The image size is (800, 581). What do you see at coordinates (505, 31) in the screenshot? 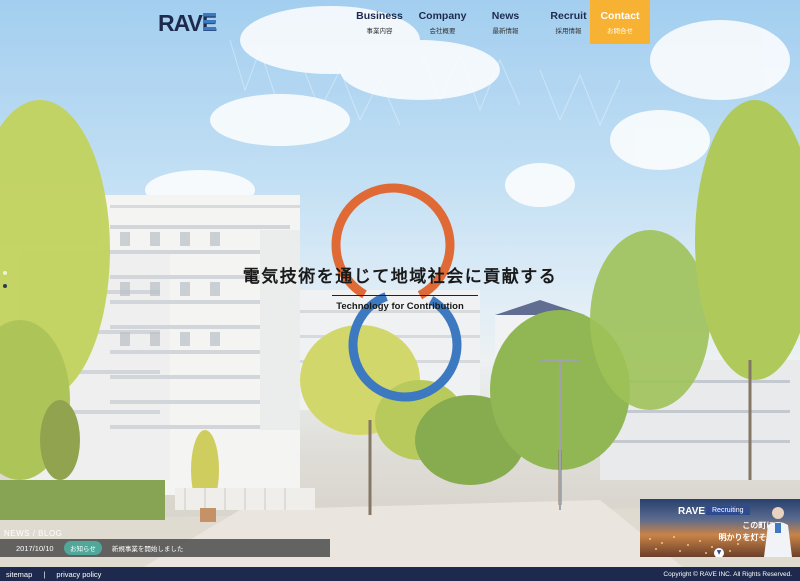
I see `nav-label-ja: 最新情報` at bounding box center [505, 31].